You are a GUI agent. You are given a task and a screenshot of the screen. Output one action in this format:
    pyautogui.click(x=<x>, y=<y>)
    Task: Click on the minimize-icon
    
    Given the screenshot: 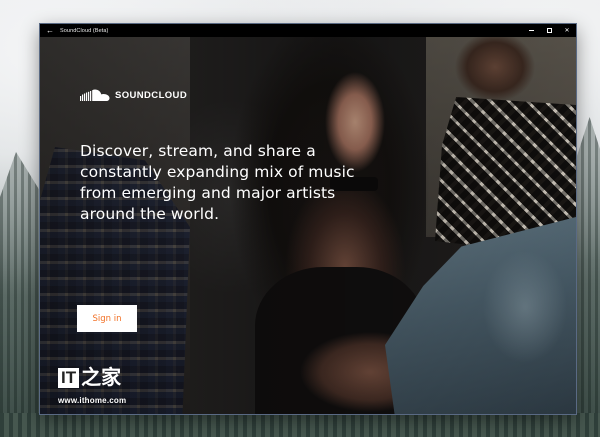 What is the action you would take?
    pyautogui.click(x=531, y=30)
    